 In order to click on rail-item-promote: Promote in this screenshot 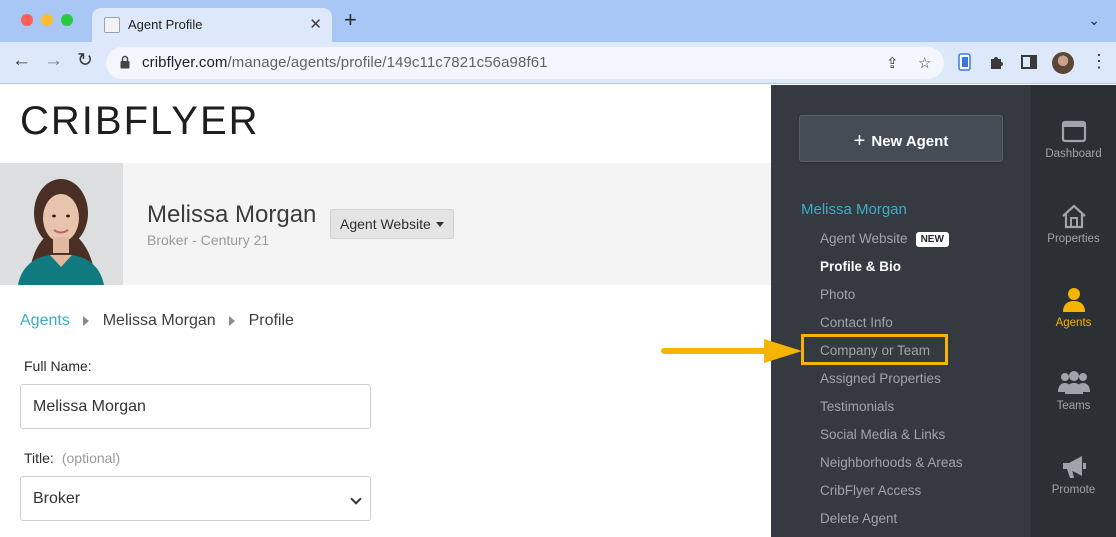, I will do `click(1073, 475)`.